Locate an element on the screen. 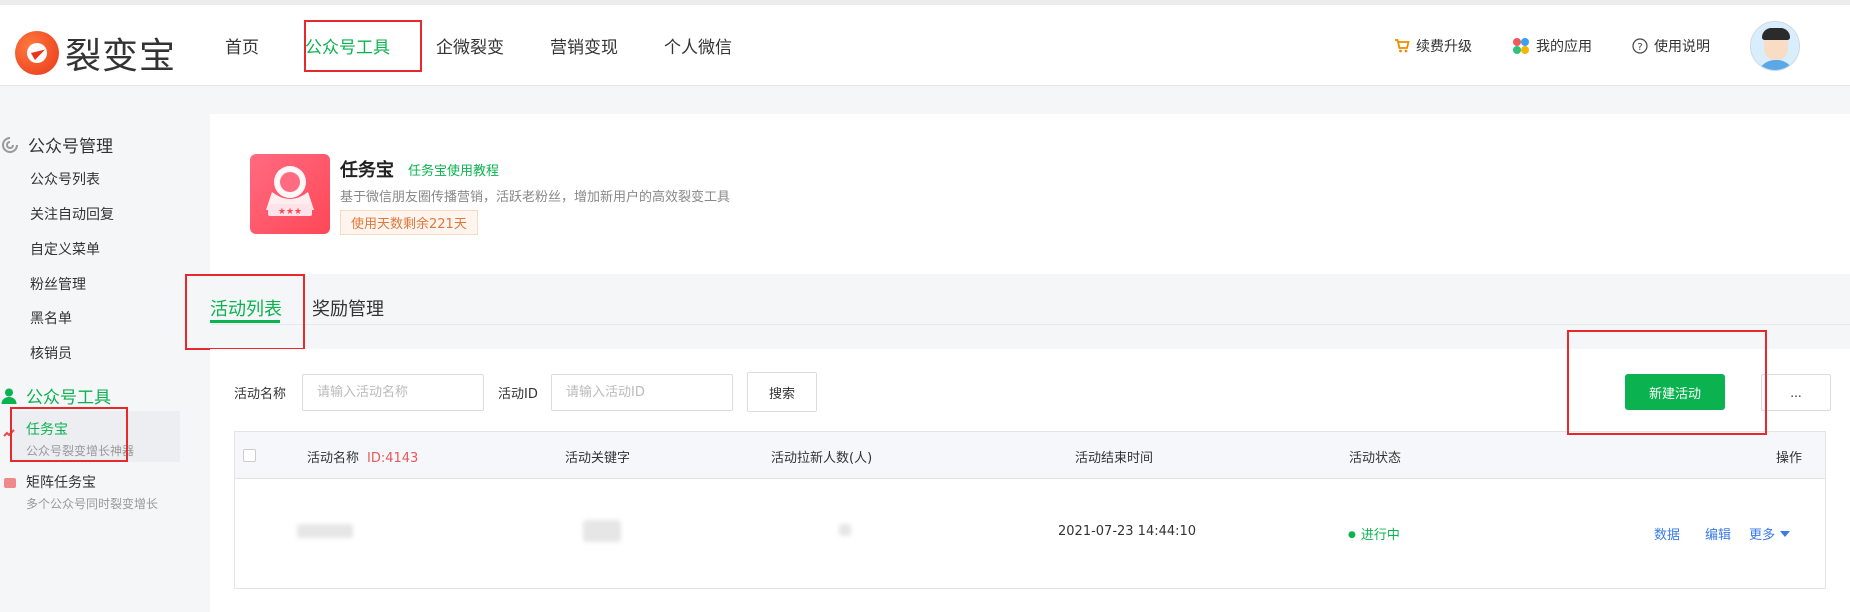 The width and height of the screenshot is (1850, 612). nav-item-home: 首页 is located at coordinates (242, 45).